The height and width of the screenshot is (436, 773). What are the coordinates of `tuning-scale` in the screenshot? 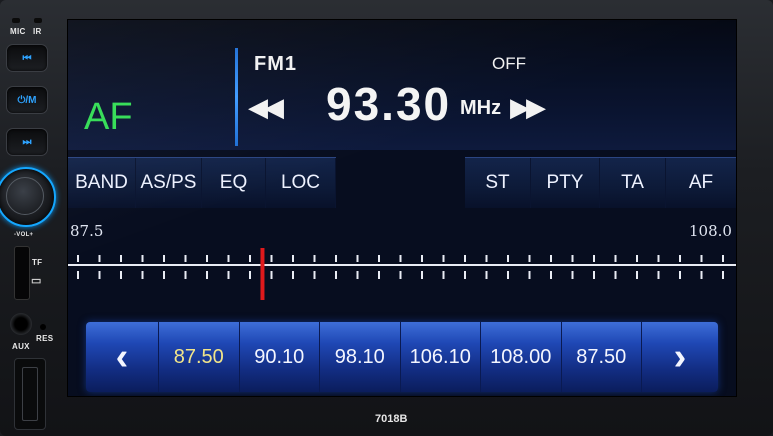 It's located at (402, 276).